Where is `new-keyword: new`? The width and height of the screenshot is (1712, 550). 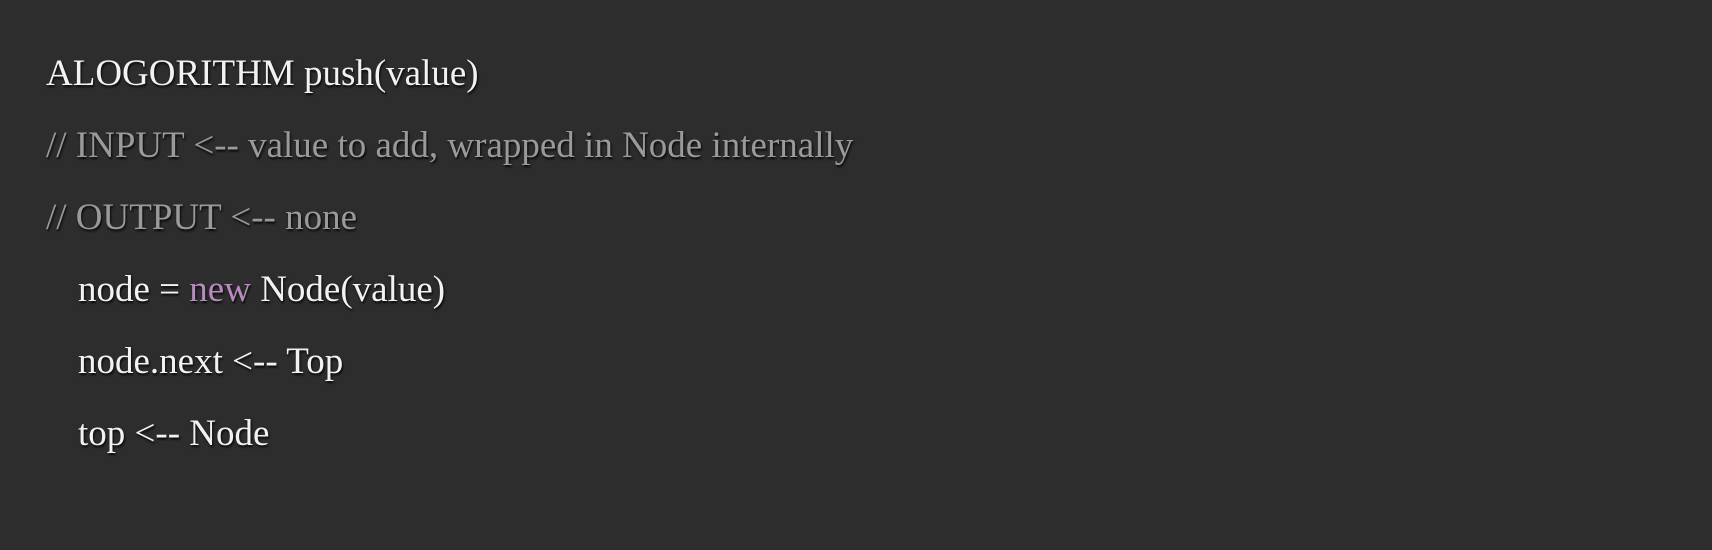 new-keyword: new is located at coordinates (220, 289).